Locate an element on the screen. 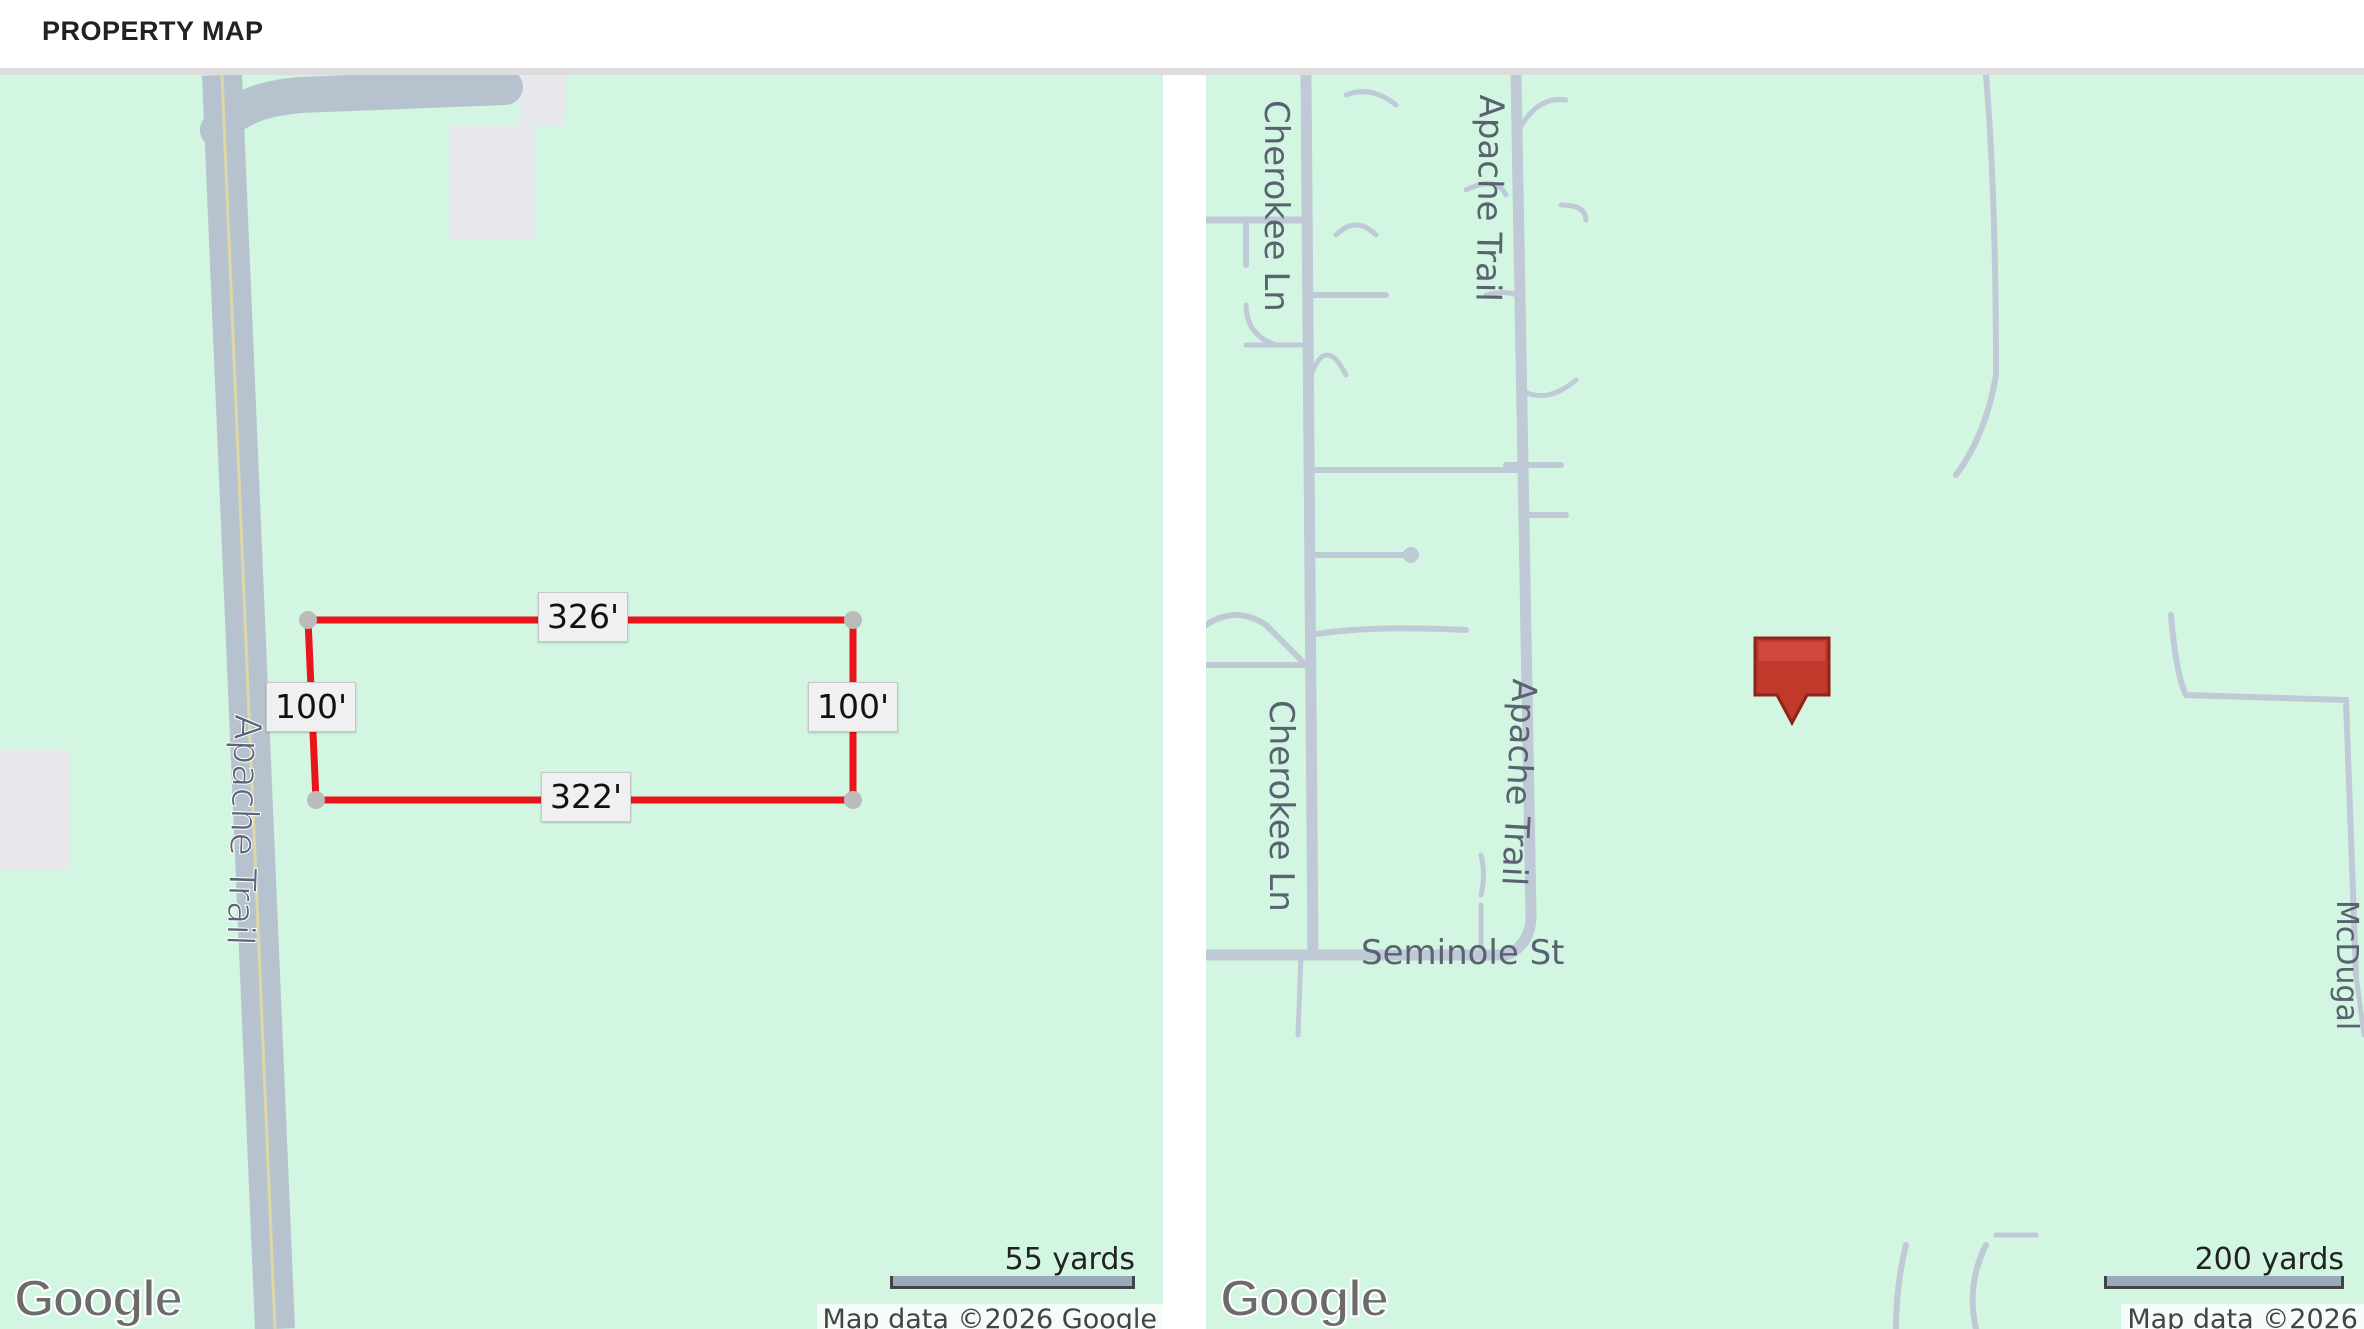 This screenshot has width=2364, height=1329. road-label-apache-trail-top: Apache Trail is located at coordinates (1489, 198).